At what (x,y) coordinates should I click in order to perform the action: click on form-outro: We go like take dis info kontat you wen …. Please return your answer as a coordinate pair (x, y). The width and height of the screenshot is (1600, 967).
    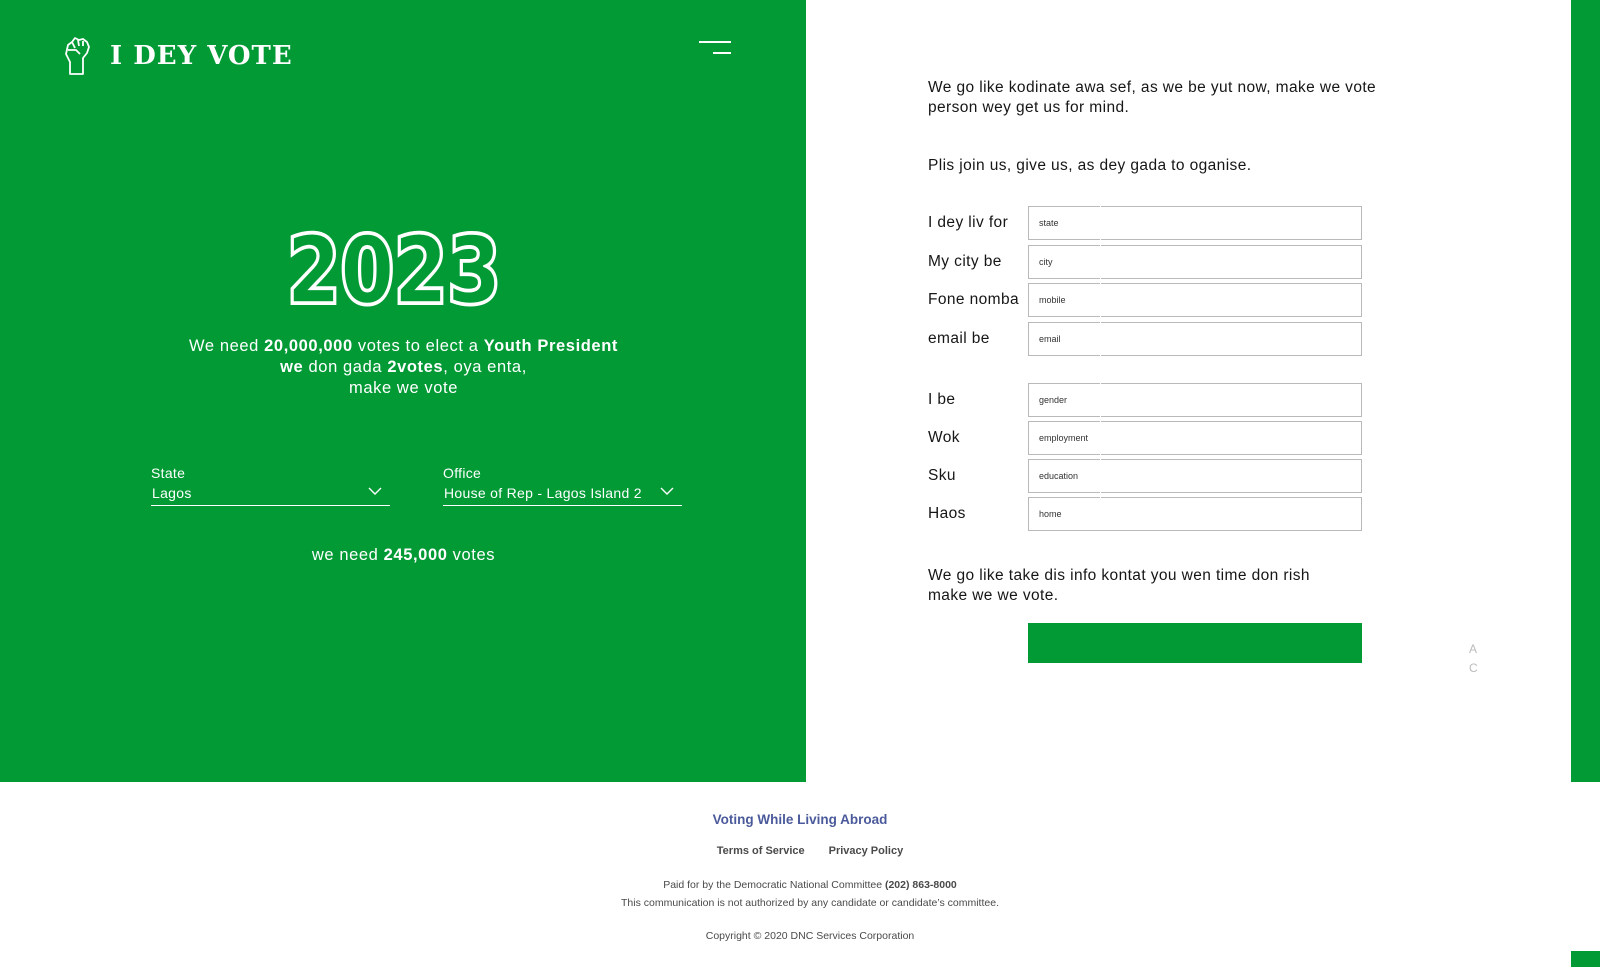
    Looking at the image, I should click on (1119, 585).